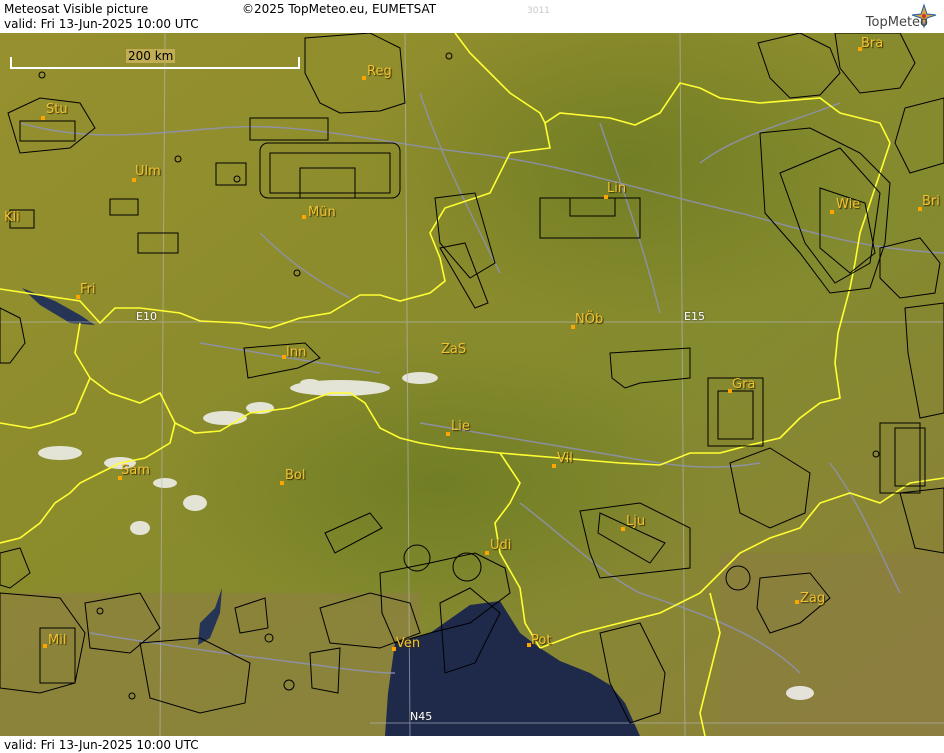  What do you see at coordinates (931, 201) in the screenshot?
I see `city-label-bri: Bri` at bounding box center [931, 201].